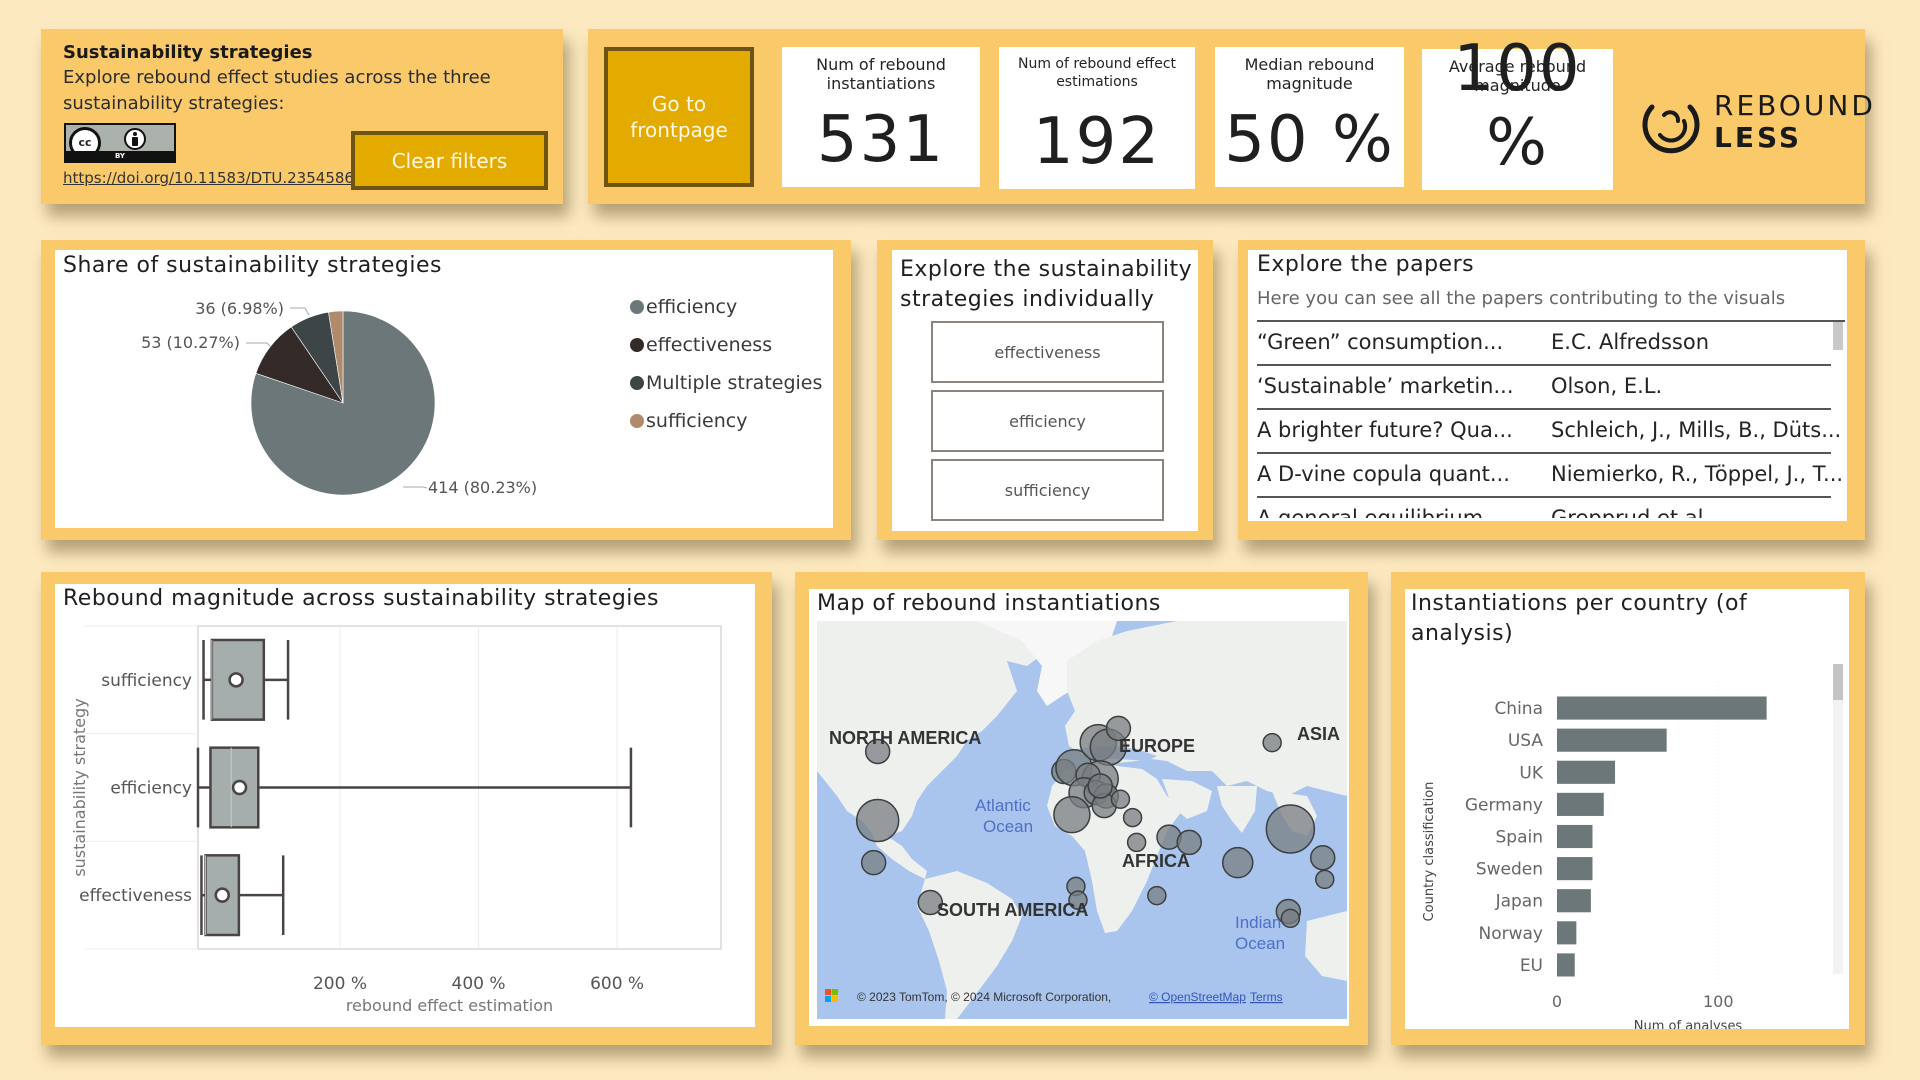 The image size is (1920, 1080). What do you see at coordinates (679, 104) in the screenshot?
I see `go-to-frontpage-label-1: Go to` at bounding box center [679, 104].